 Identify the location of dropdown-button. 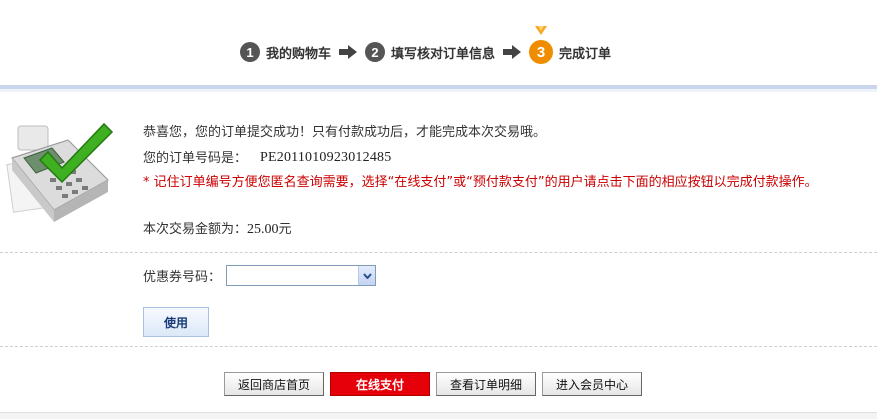
(366, 275).